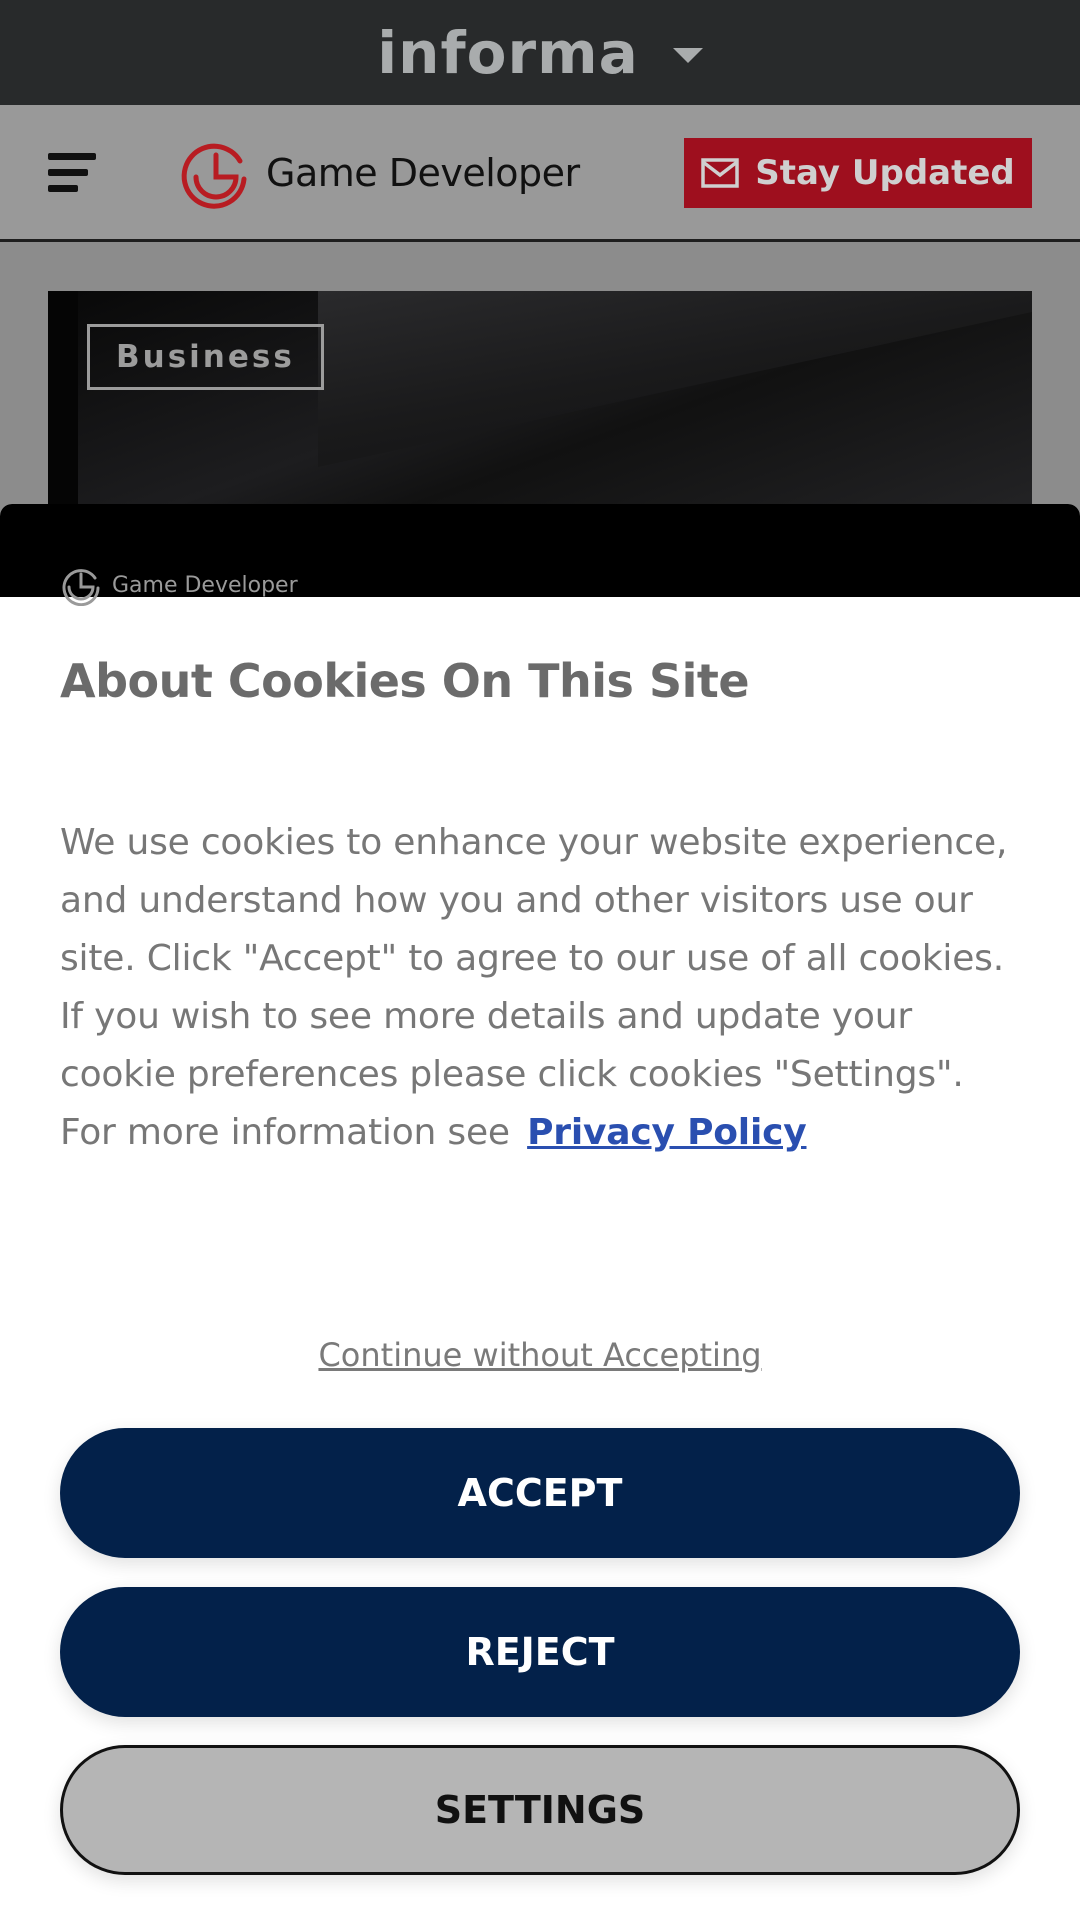  Describe the element at coordinates (885, 173) in the screenshot. I see `stay-updated-label: Stay Updated` at that location.